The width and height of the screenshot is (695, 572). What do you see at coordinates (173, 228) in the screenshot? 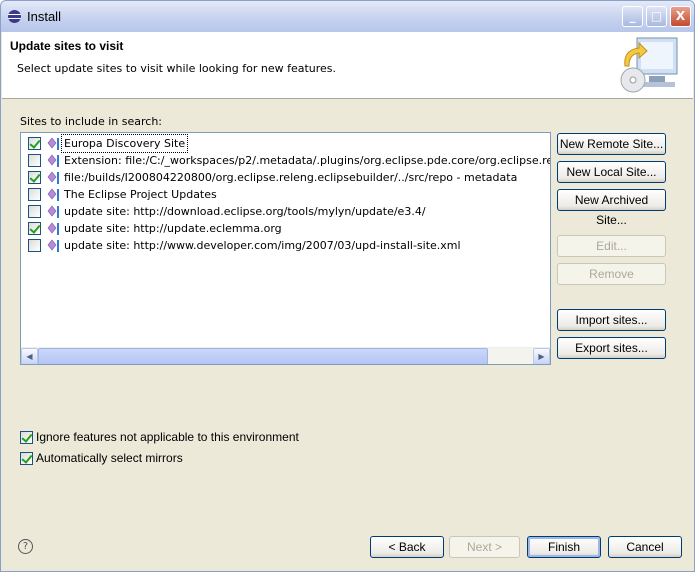
I see `site-label: update site: http://update.eclemma.org` at bounding box center [173, 228].